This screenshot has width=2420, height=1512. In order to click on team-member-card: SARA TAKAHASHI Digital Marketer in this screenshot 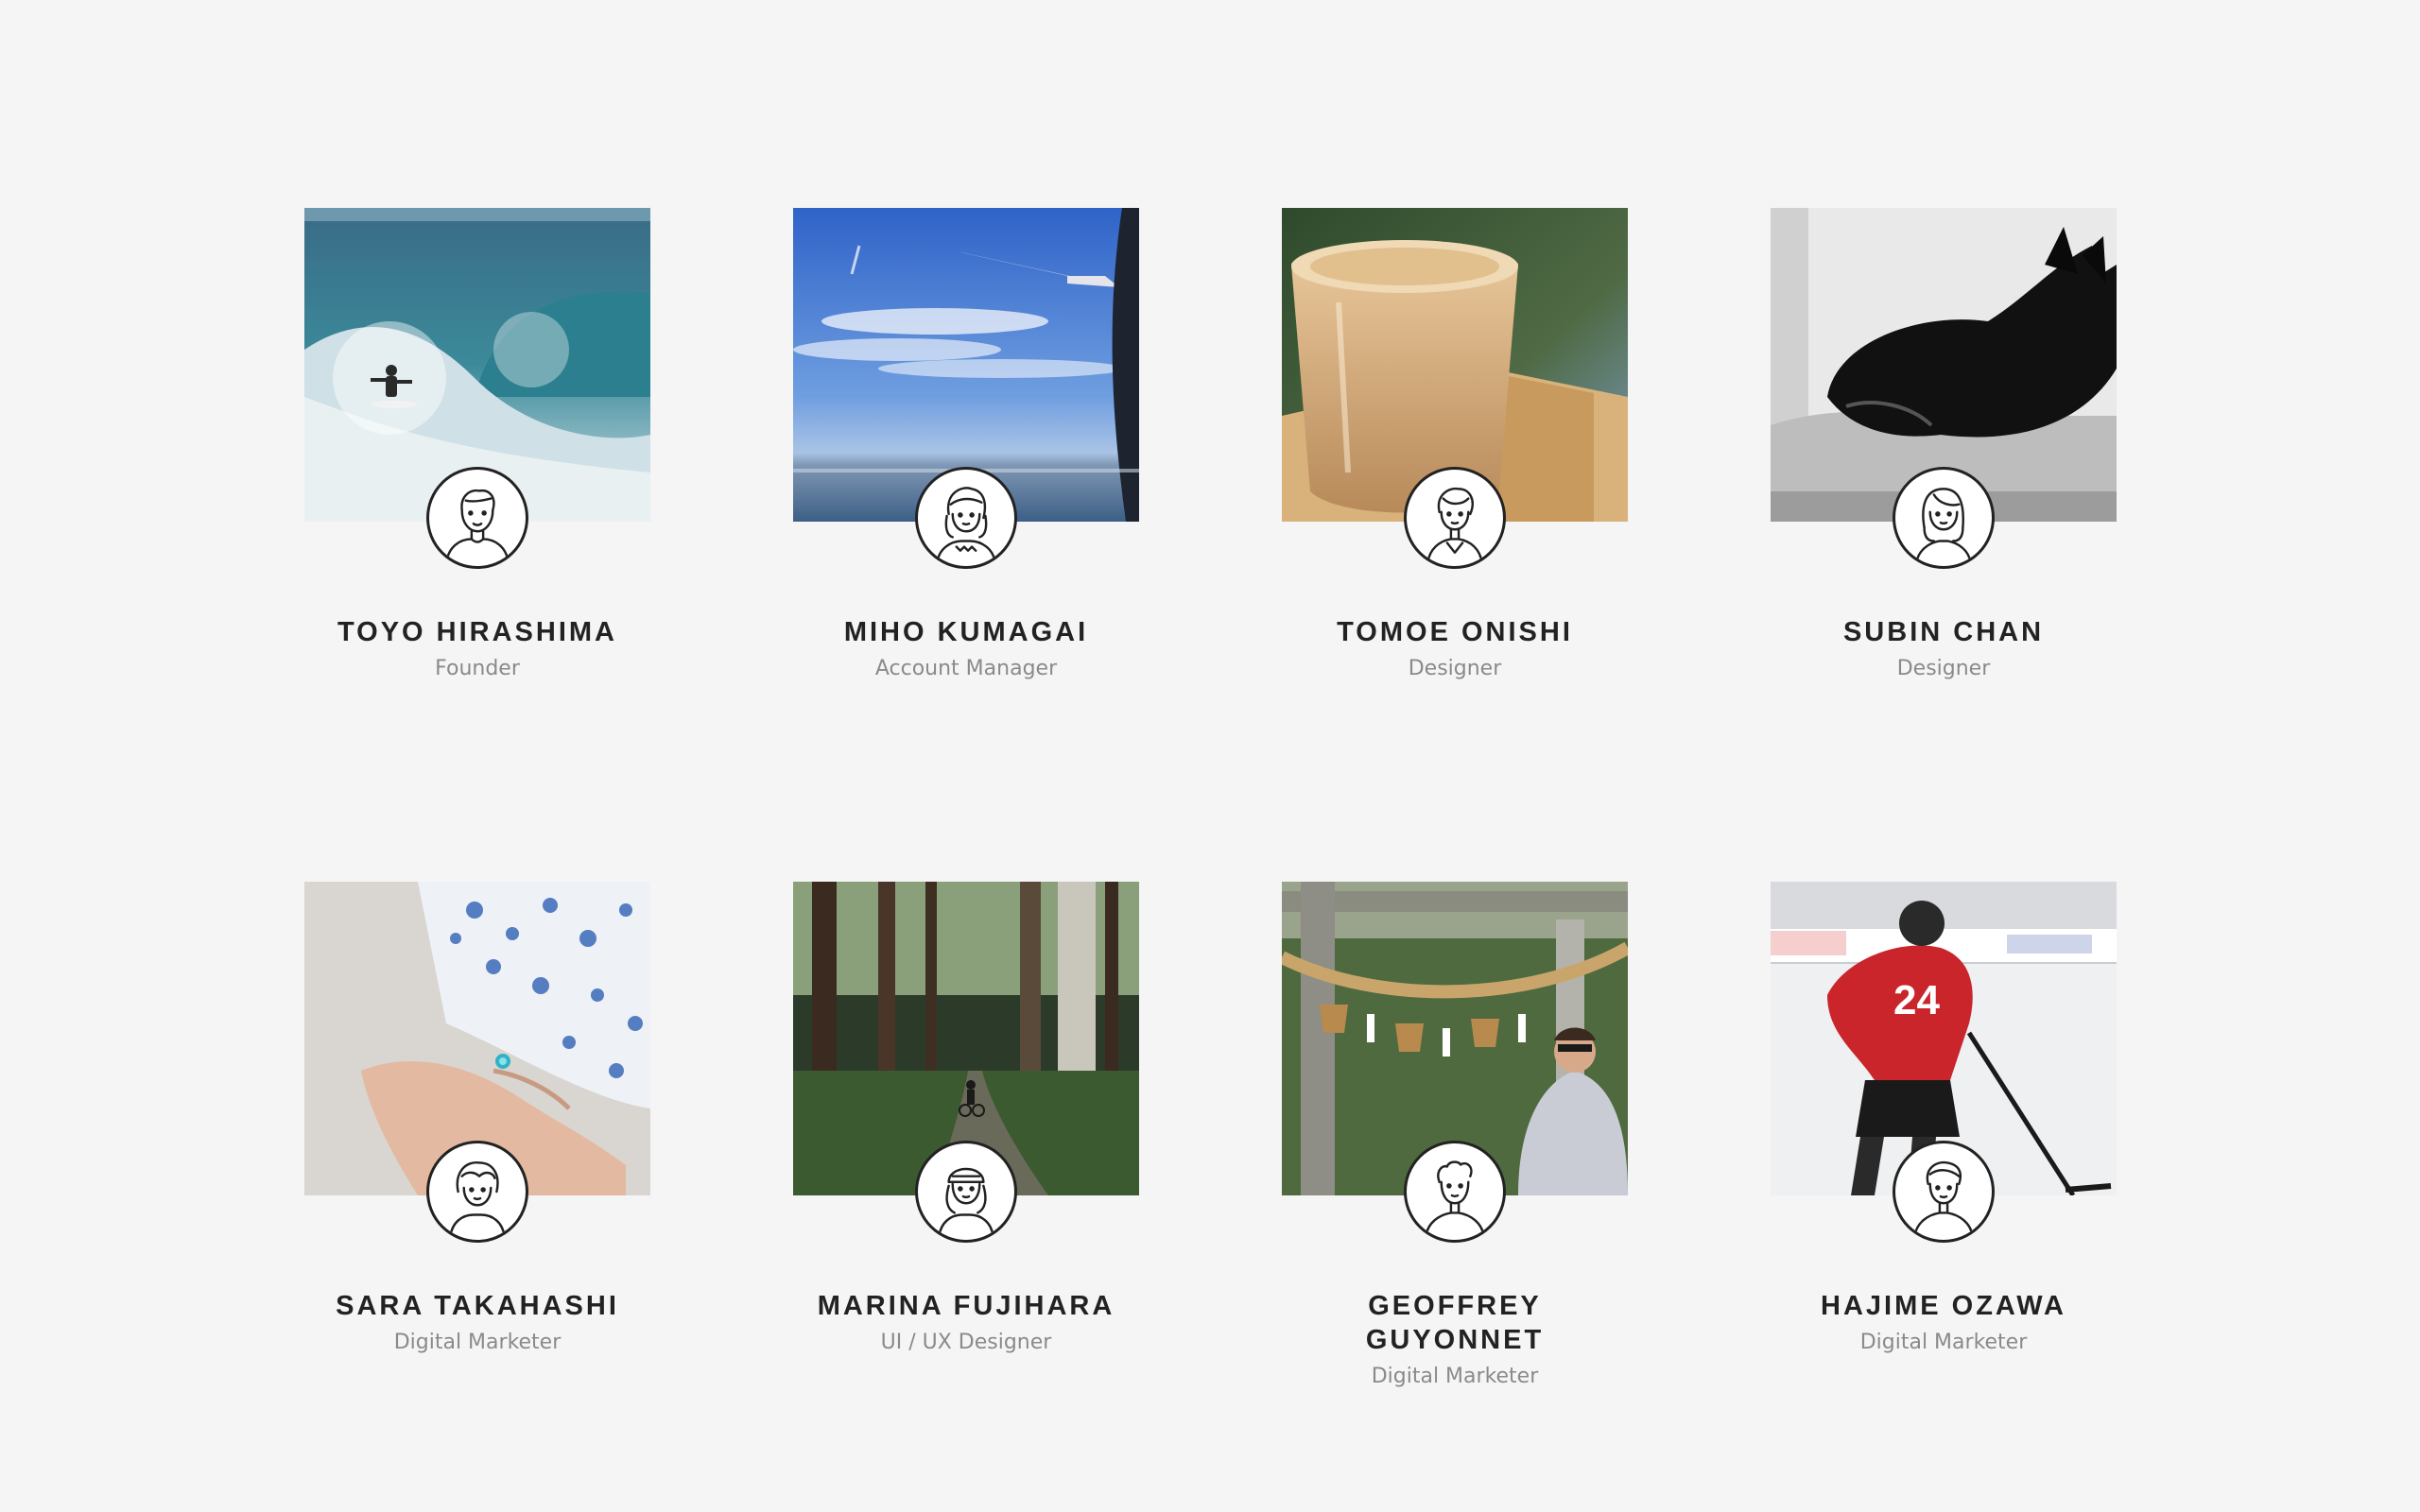, I will do `click(477, 1119)`.